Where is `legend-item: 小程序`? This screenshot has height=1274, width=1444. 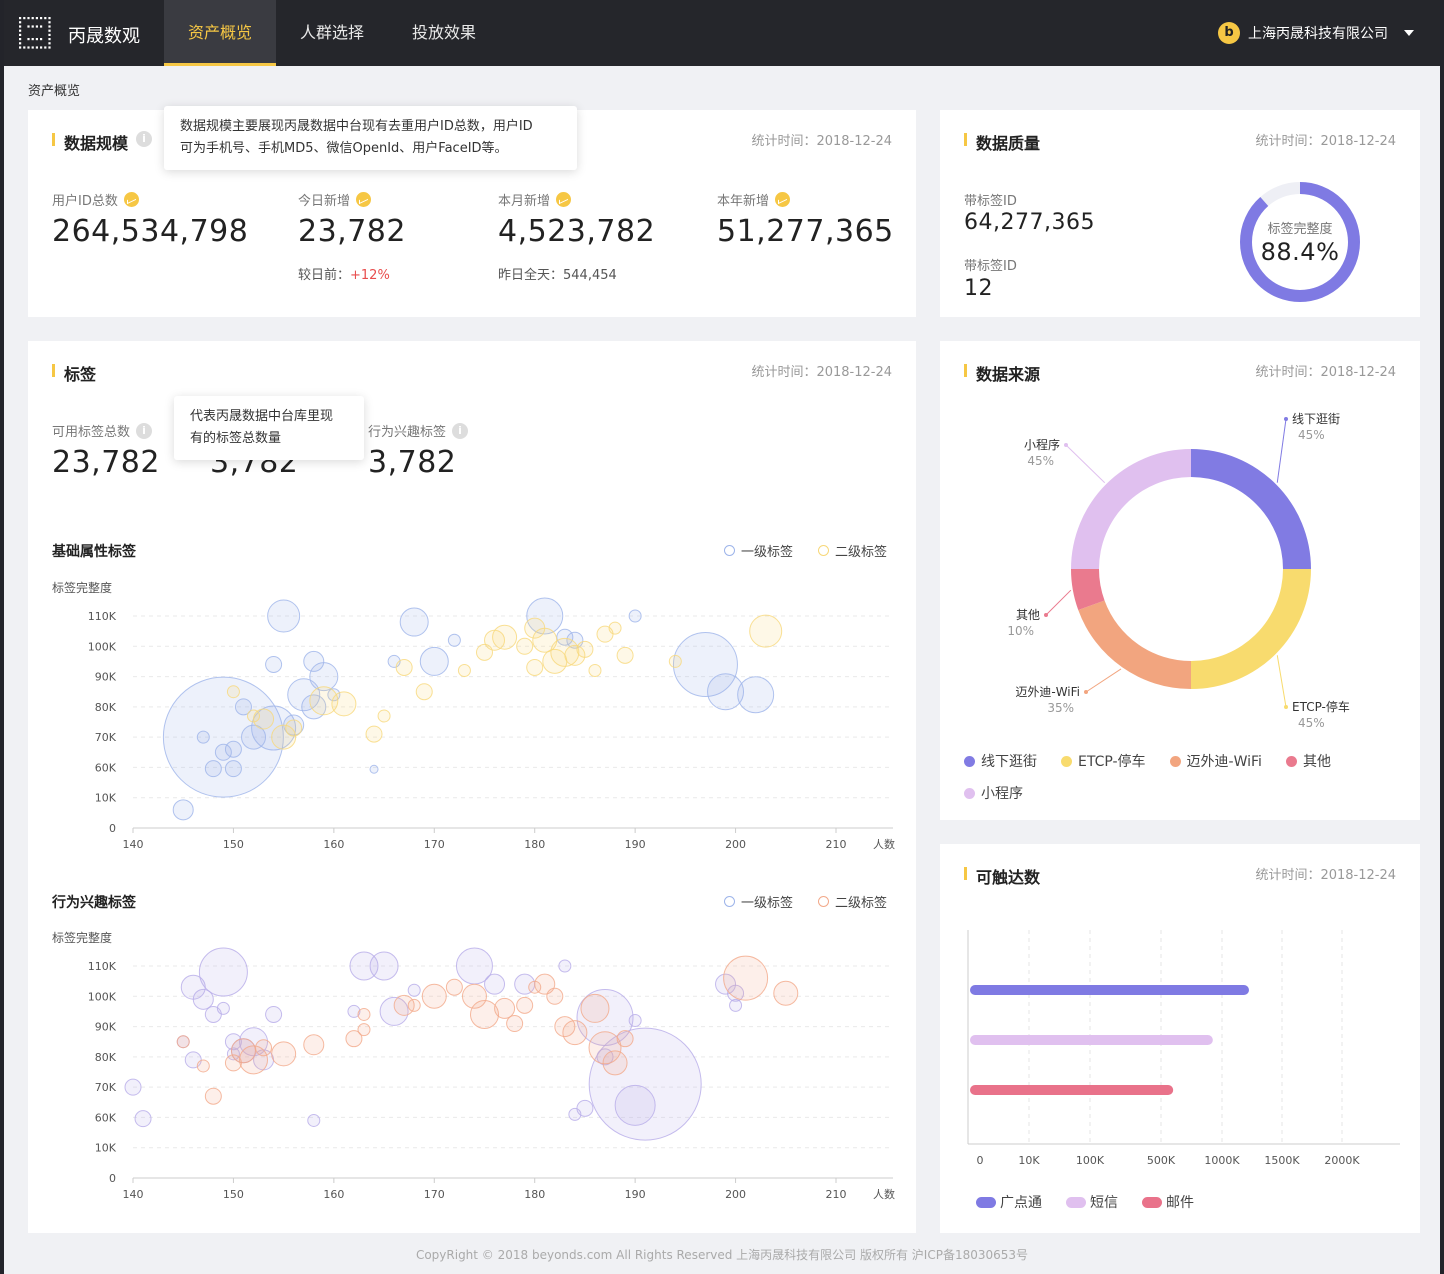
legend-item: 小程序 is located at coordinates (993, 793).